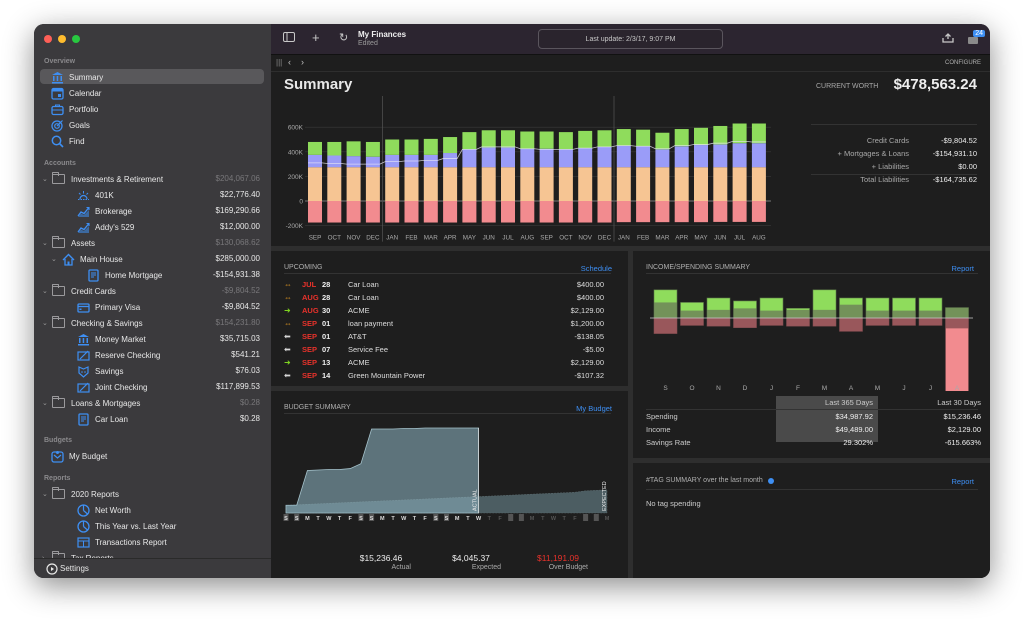 Image resolution: width=1024 pixels, height=623 pixels. Describe the element at coordinates (962, 481) in the screenshot. I see `tag-report-link: Report` at that location.